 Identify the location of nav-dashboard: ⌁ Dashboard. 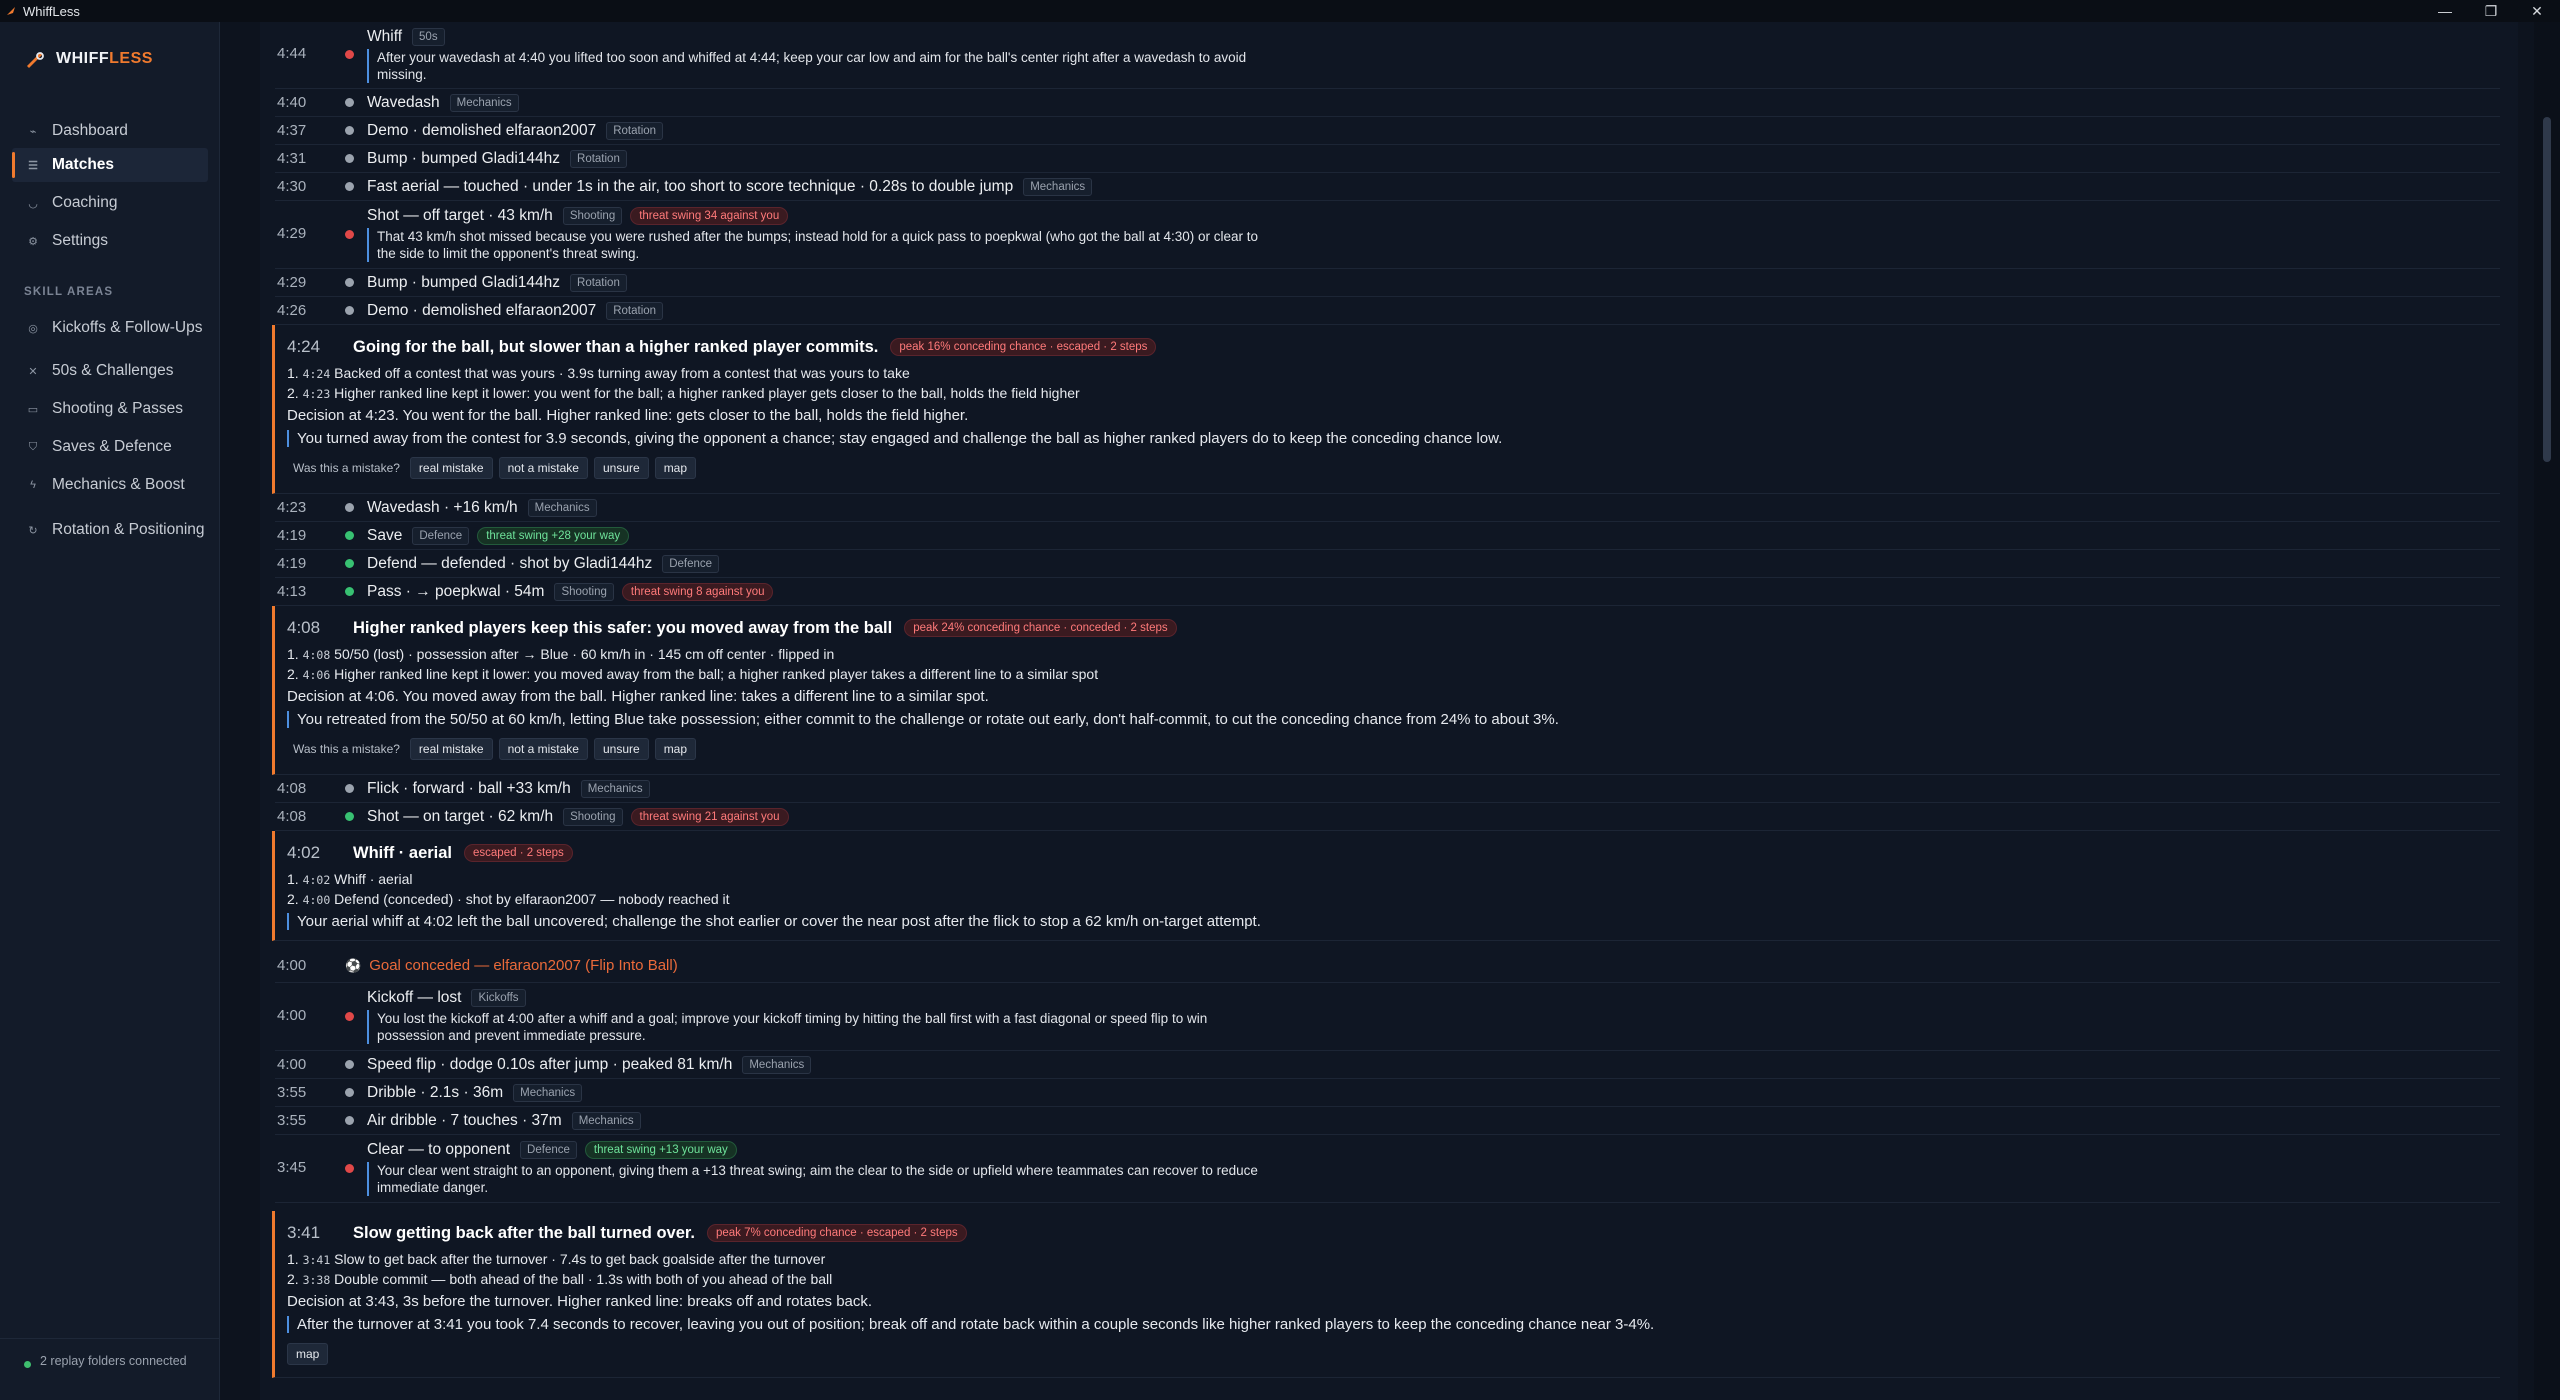
(110, 131).